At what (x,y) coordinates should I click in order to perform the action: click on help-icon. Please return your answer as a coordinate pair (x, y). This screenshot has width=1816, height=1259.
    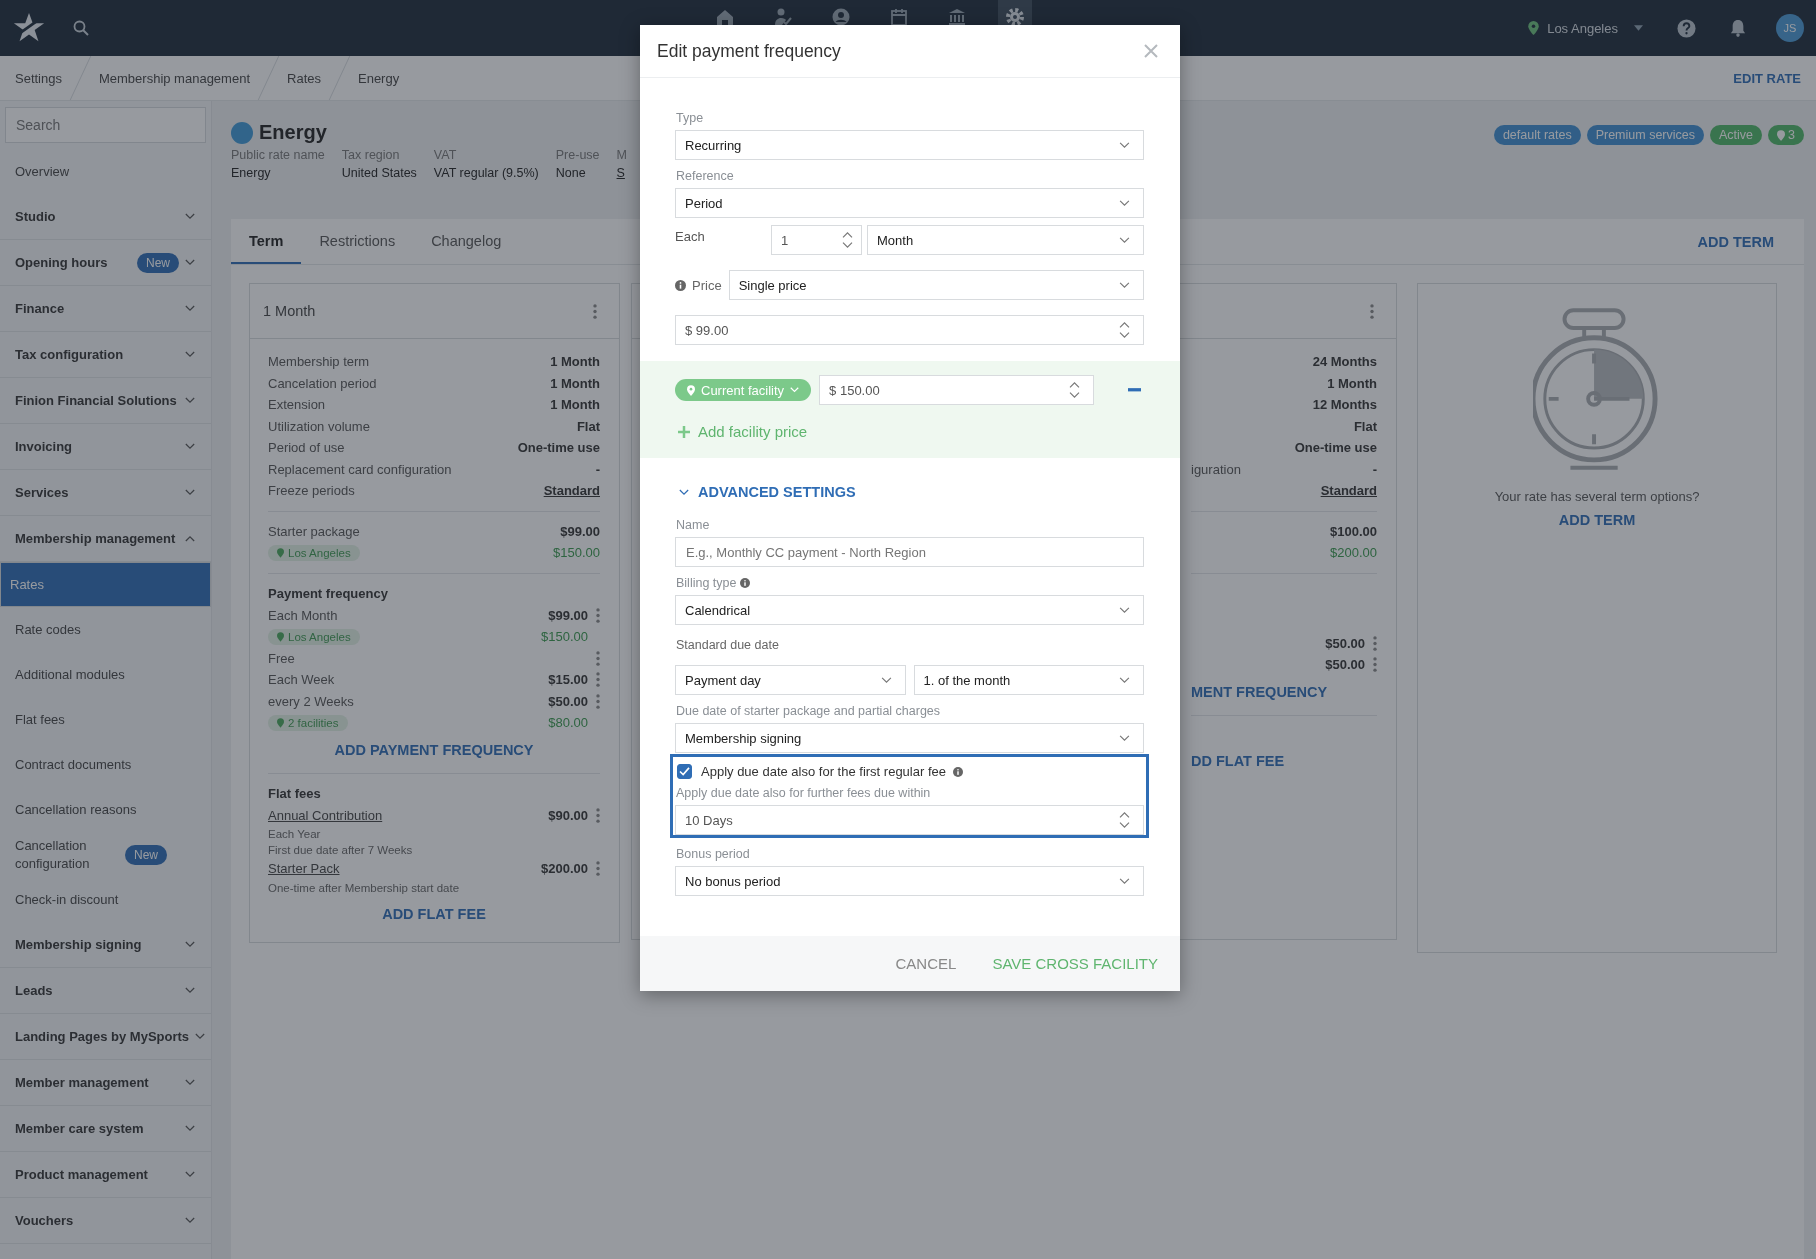
    Looking at the image, I should click on (1686, 28).